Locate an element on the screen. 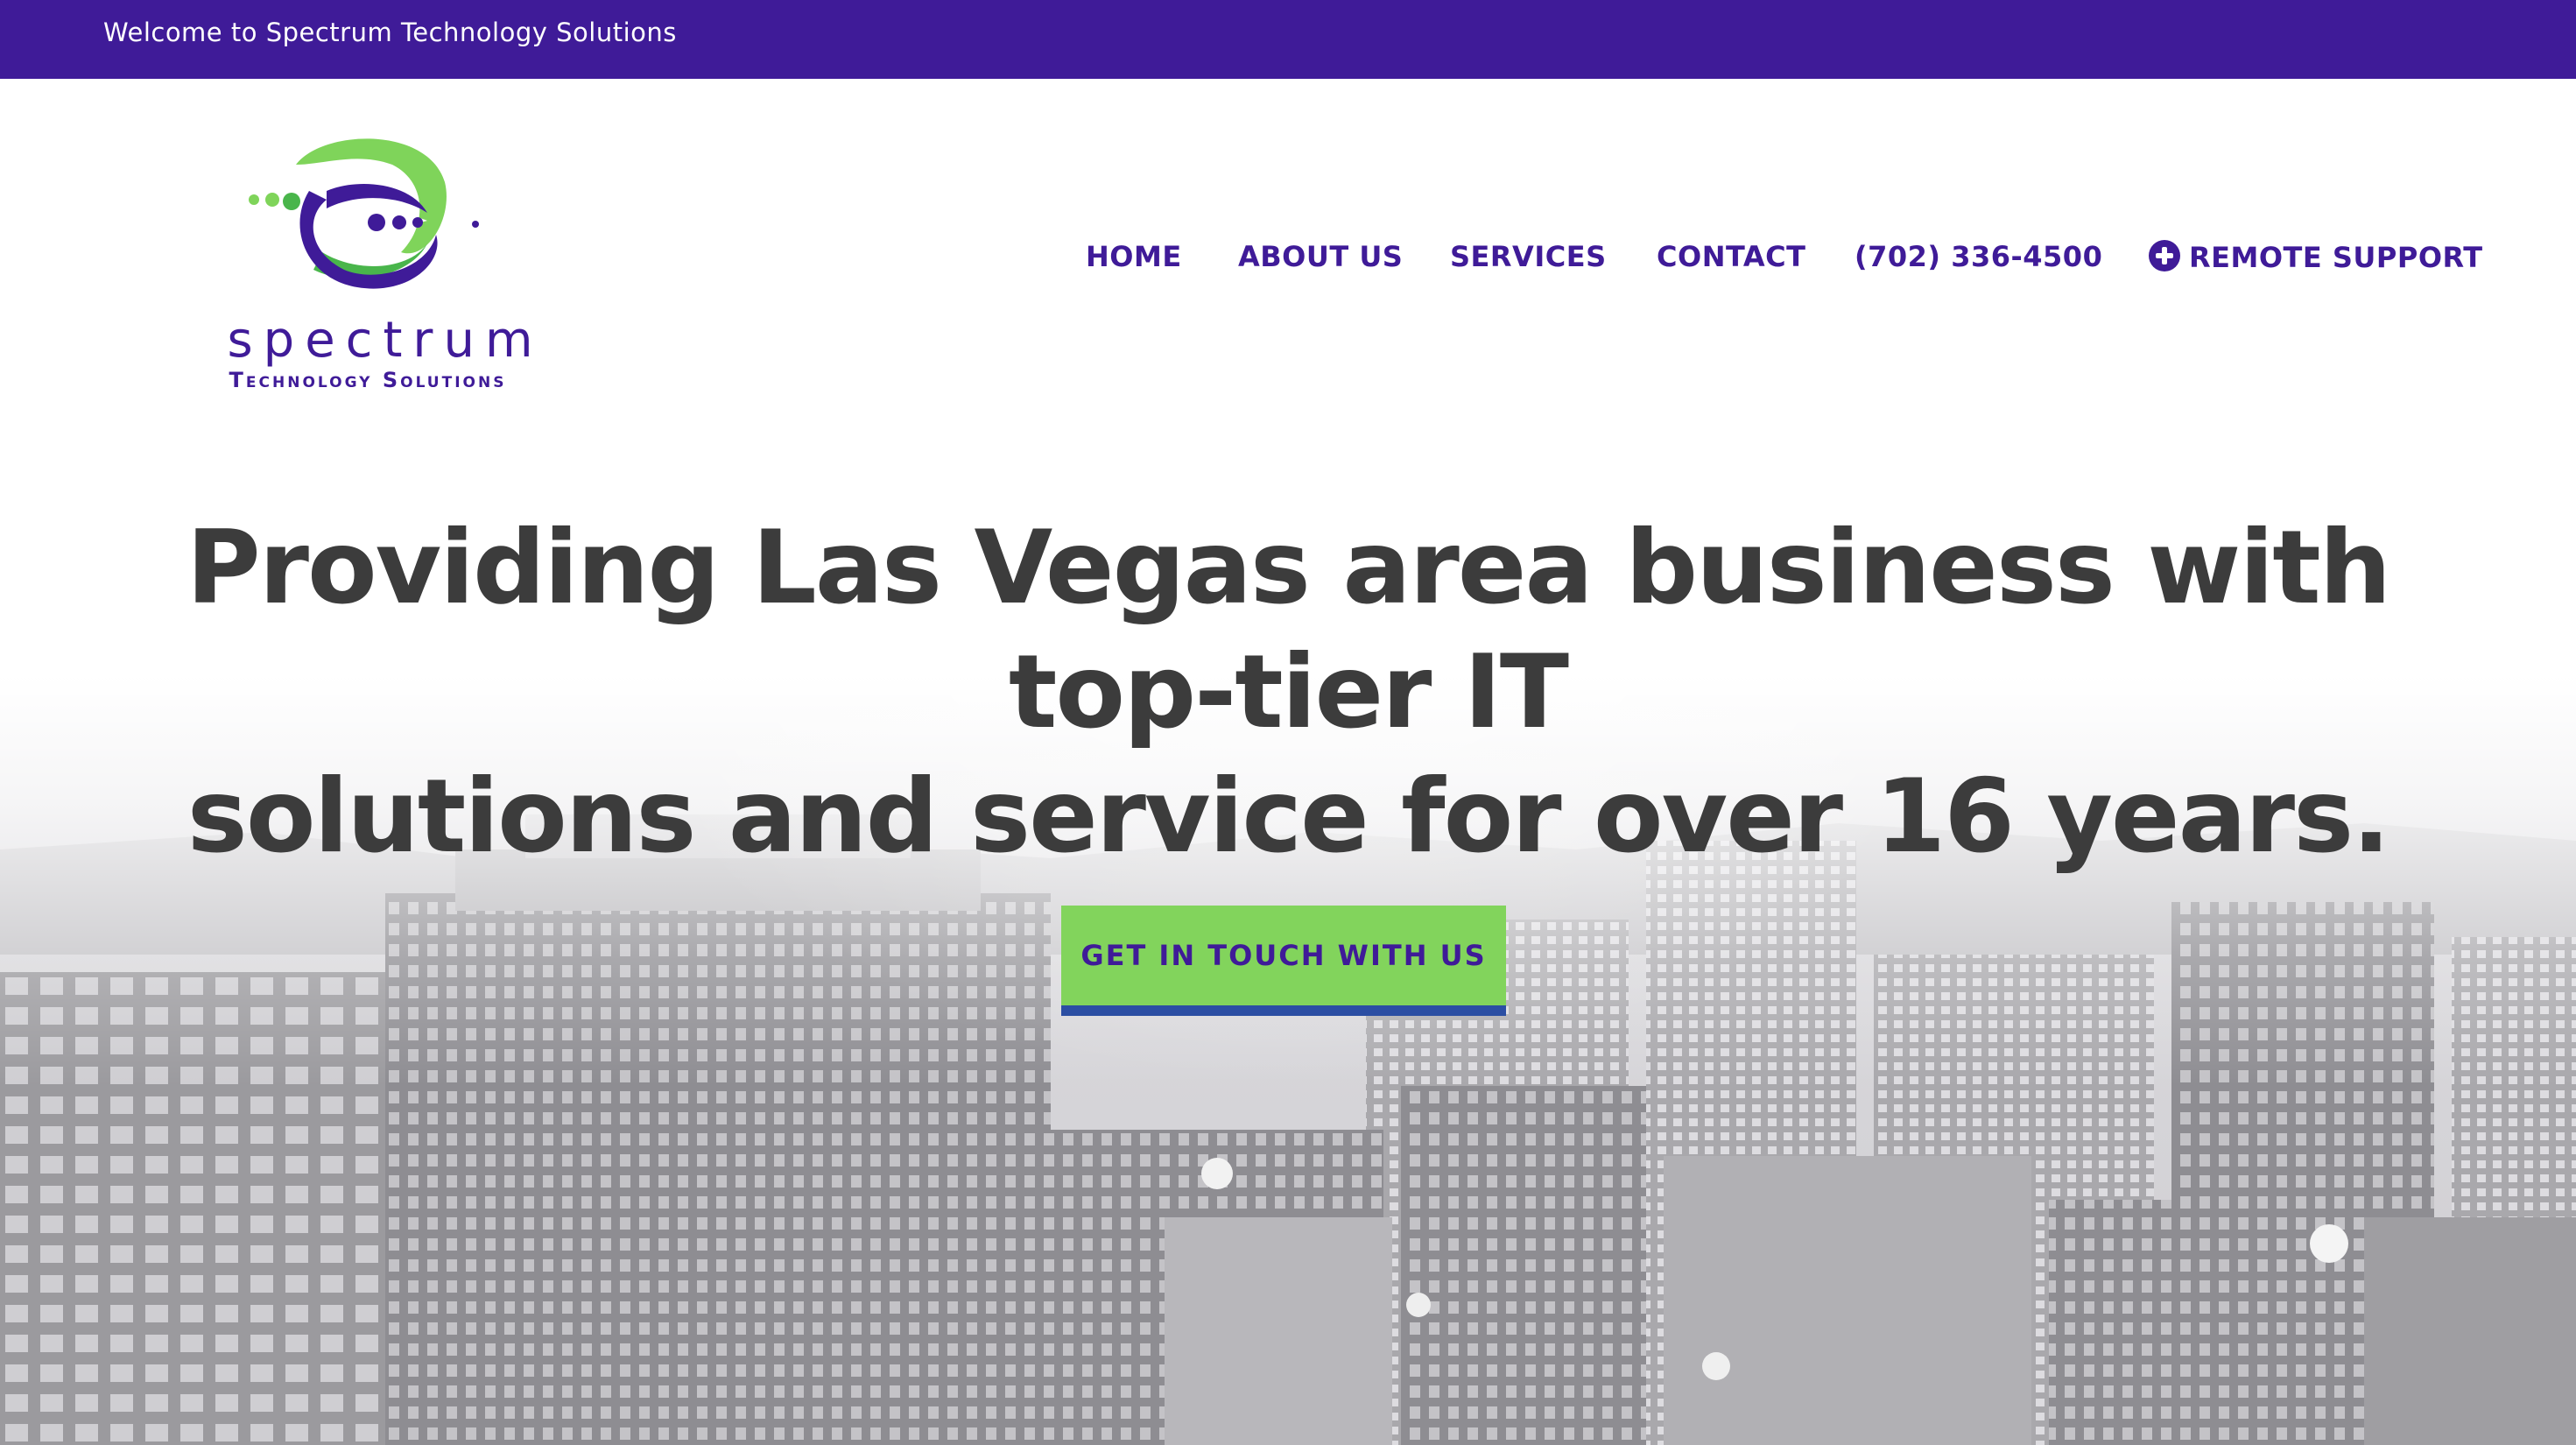 The width and height of the screenshot is (2576, 1445). nav-about-us: ABOUT US is located at coordinates (1320, 256).